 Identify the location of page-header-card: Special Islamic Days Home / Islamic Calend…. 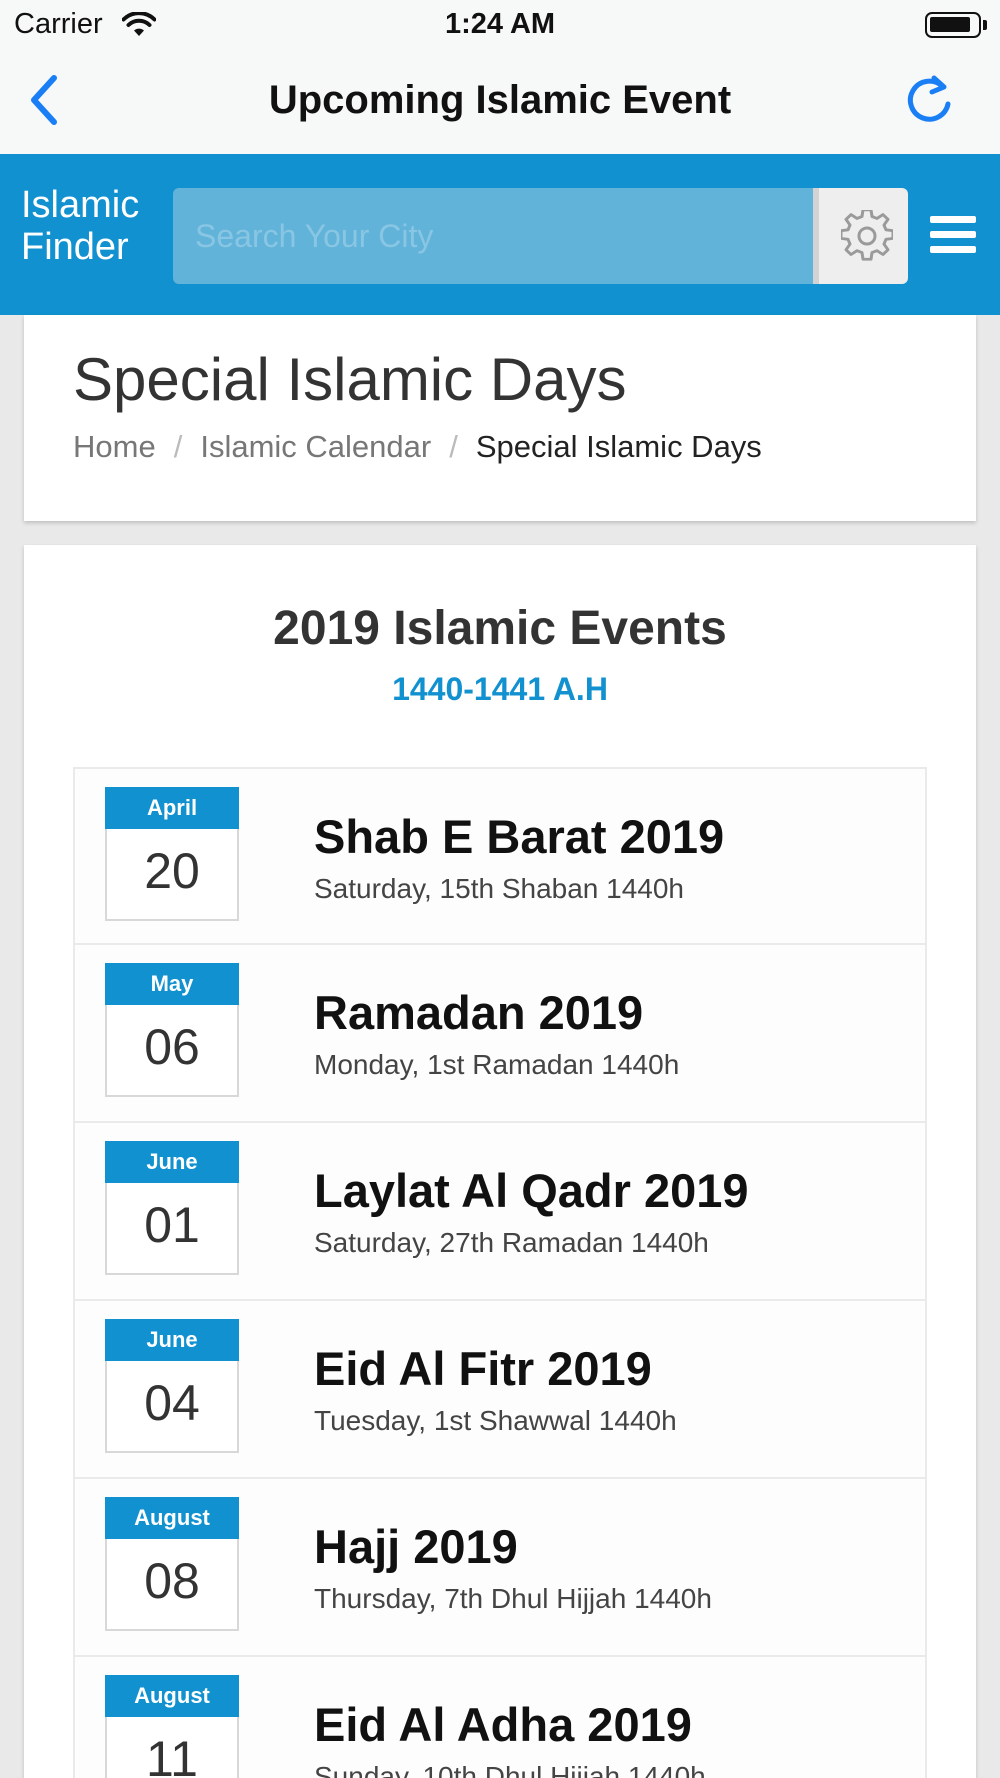
(500, 418).